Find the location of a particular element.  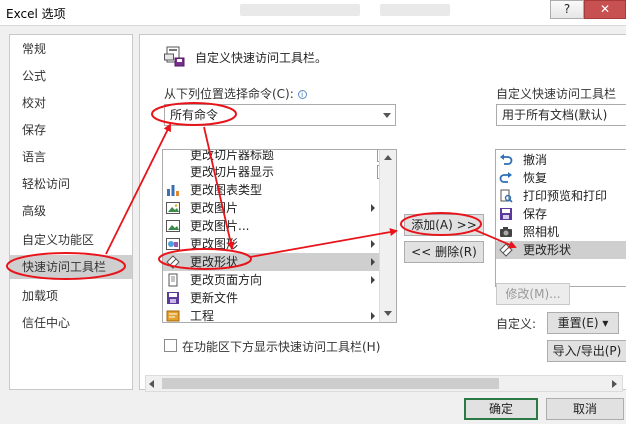

list-item-label: 恢复 is located at coordinates (535, 178).